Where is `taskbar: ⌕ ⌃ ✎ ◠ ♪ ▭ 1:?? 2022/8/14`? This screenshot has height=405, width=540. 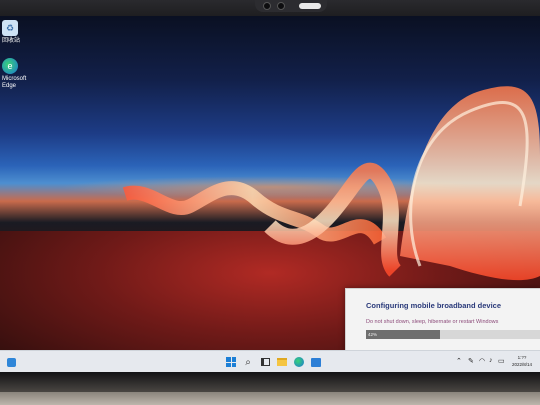 taskbar: ⌕ ⌃ ✎ ◠ ♪ ▭ 1:?? 2022/8/14 is located at coordinates (270, 361).